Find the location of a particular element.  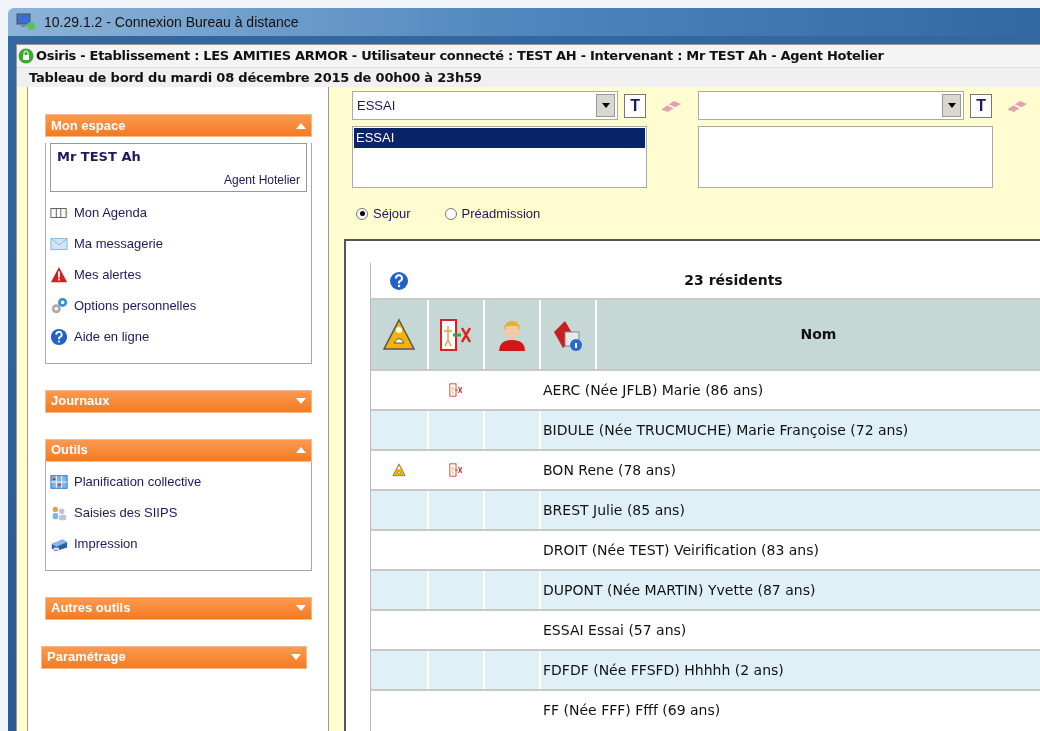

menu-item: Ma messagerie is located at coordinates (178, 244).